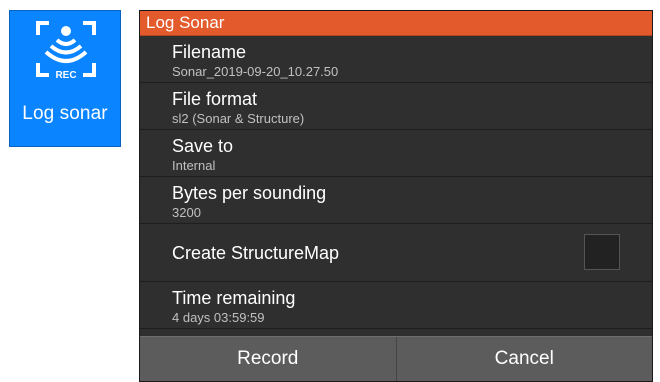  I want to click on dialog-button-bar: Record Cancel, so click(396, 358).